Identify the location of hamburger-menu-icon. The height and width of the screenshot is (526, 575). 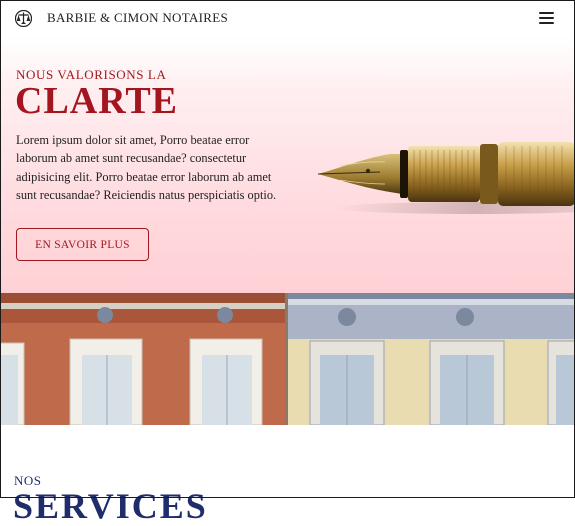
(546, 18).